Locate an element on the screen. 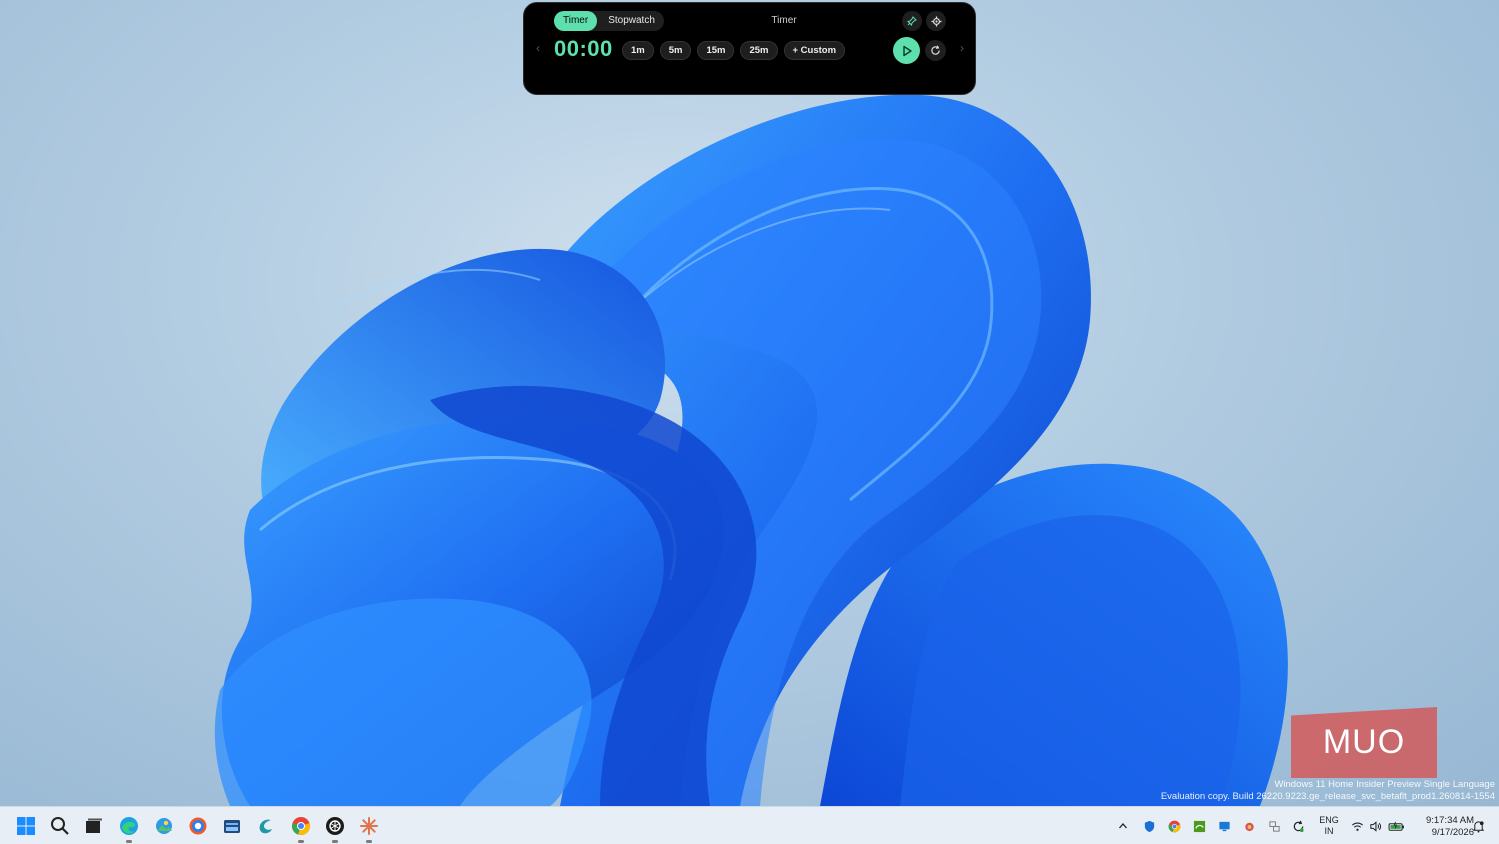 This screenshot has width=1499, height=844. search-icon is located at coordinates (60, 826).